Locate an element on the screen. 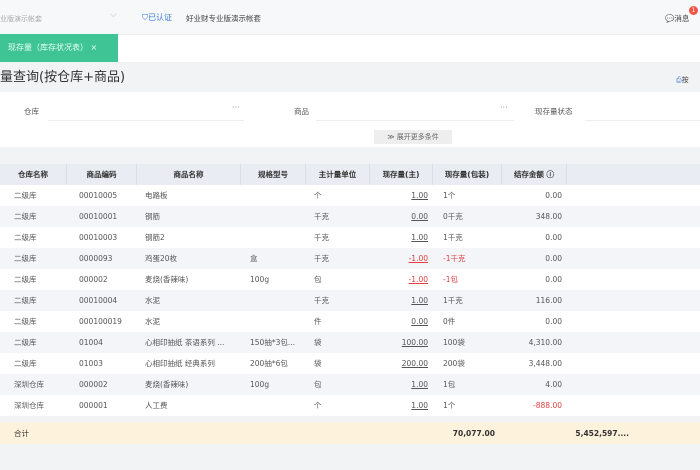 Image resolution: width=700 pixels, height=470 pixels. column-header: 商品编码 is located at coordinates (102, 174).